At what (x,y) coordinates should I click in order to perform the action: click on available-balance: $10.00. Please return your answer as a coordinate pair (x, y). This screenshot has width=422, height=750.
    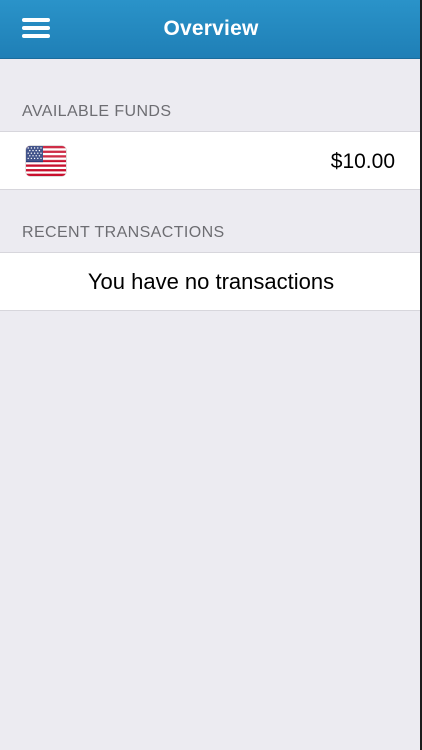
    Looking at the image, I should click on (362, 161).